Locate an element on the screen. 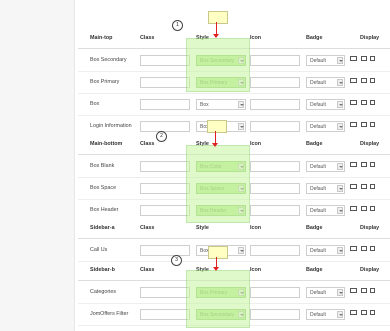  position-name: Box is located at coordinates (95, 104).